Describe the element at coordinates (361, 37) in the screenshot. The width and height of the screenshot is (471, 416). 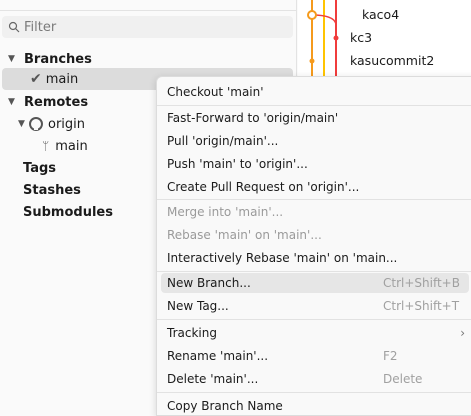
I see `commit-message: kc3` at that location.